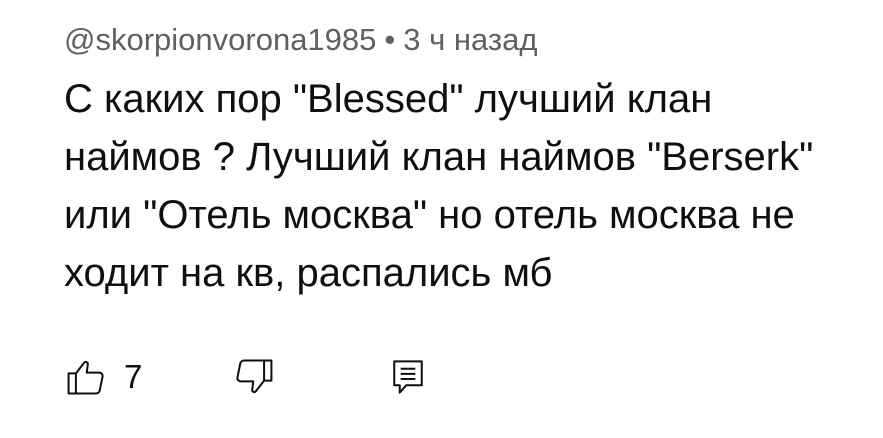  I want to click on reply-comment-icon, so click(408, 377).